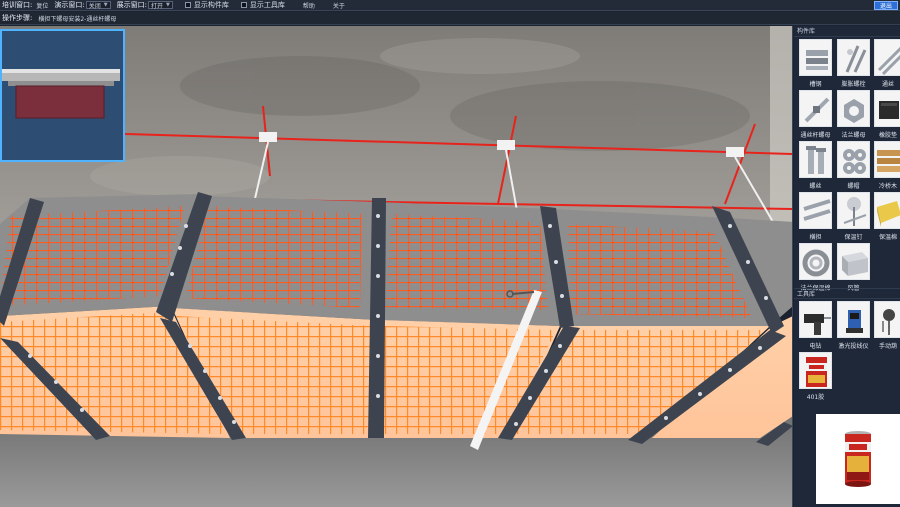 The height and width of the screenshot is (507, 900). I want to click on part-flange-nut: 法兰螺母, so click(853, 115).